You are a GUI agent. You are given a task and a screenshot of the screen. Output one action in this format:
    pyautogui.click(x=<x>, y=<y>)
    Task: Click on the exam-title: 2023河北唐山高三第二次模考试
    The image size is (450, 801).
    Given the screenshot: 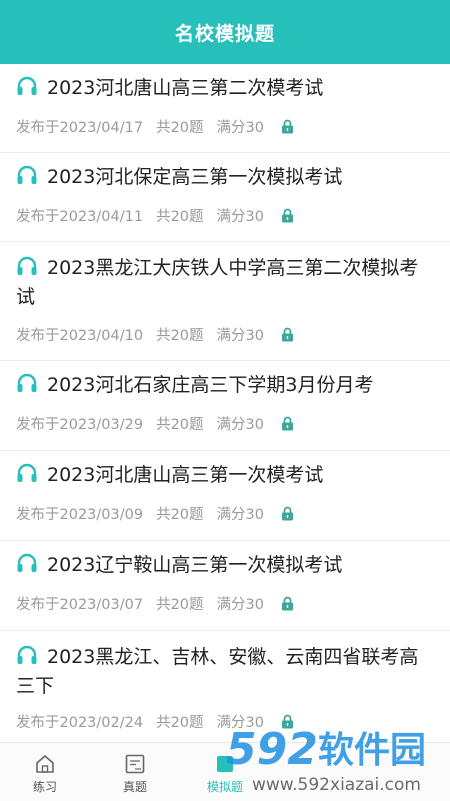 What is the action you would take?
    pyautogui.click(x=185, y=88)
    